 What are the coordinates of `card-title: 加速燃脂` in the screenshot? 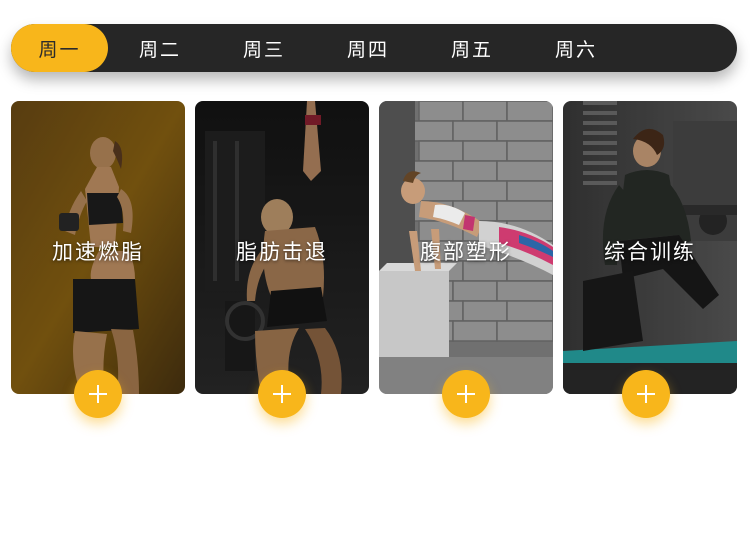 It's located at (98, 252).